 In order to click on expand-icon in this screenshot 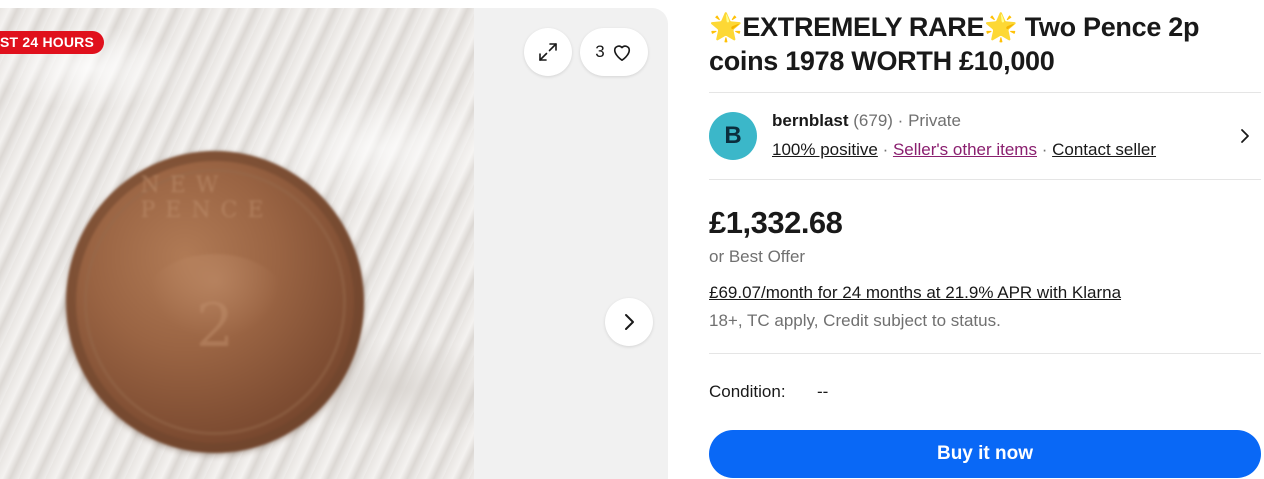, I will do `click(548, 52)`.